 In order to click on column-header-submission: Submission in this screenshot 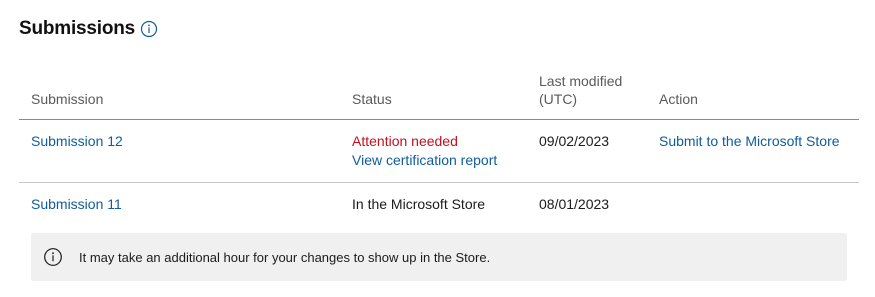, I will do `click(67, 99)`.